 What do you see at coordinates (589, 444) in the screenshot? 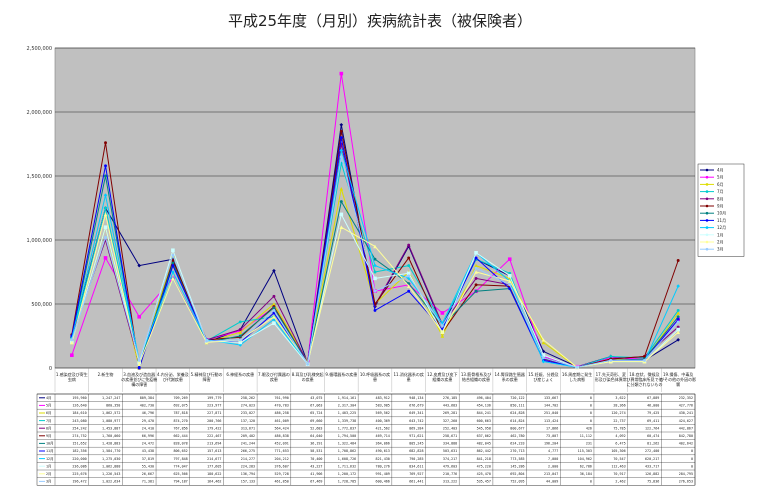
I see `table-cell: 231` at bounding box center [589, 444].